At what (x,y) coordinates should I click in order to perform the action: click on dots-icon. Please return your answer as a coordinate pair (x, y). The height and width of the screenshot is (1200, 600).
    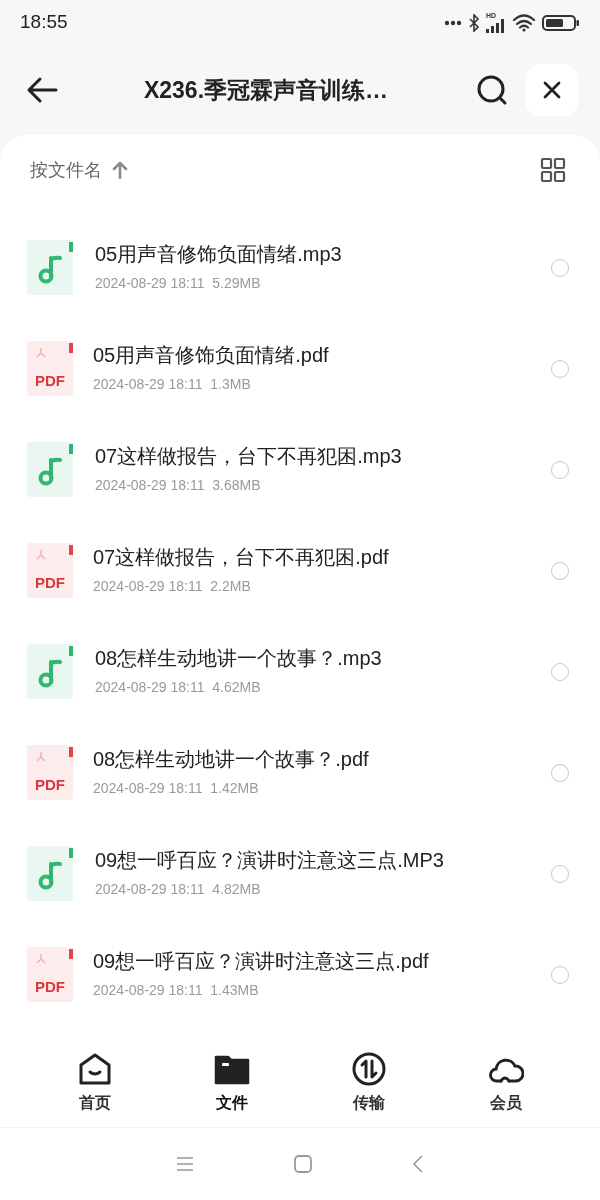
    Looking at the image, I should click on (453, 22).